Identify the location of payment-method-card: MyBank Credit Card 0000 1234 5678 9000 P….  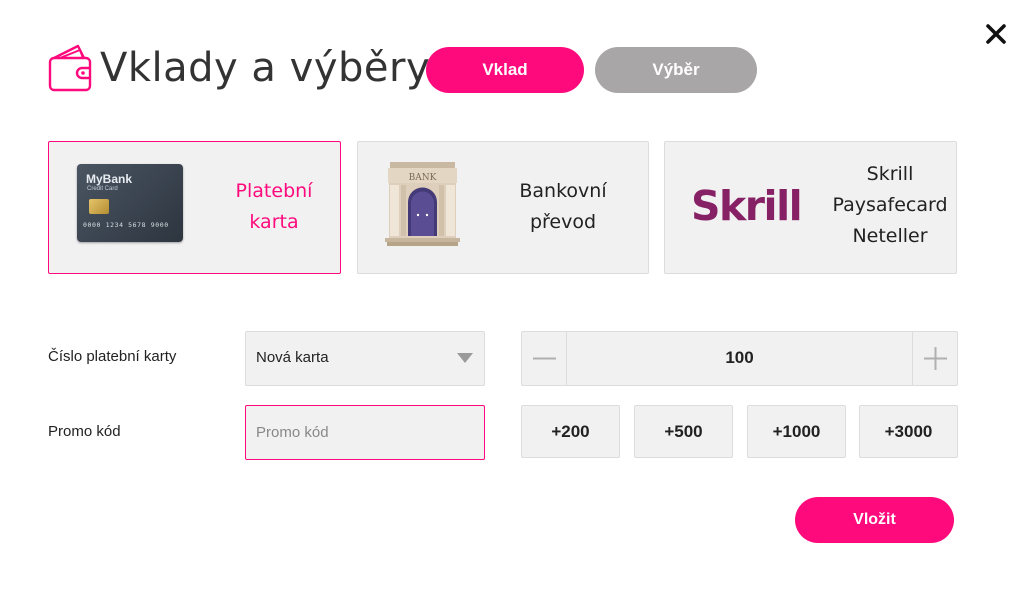
(194, 207).